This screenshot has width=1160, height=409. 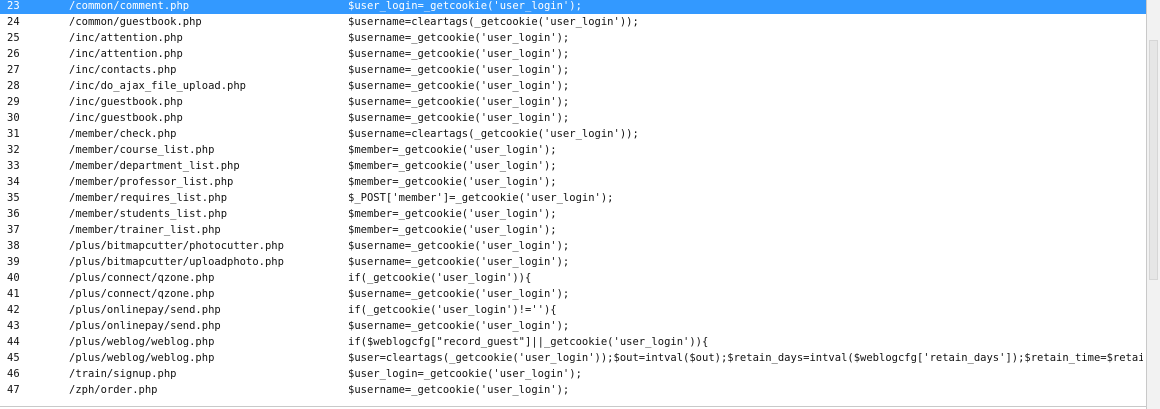 I want to click on line-number: 27, so click(x=13, y=70).